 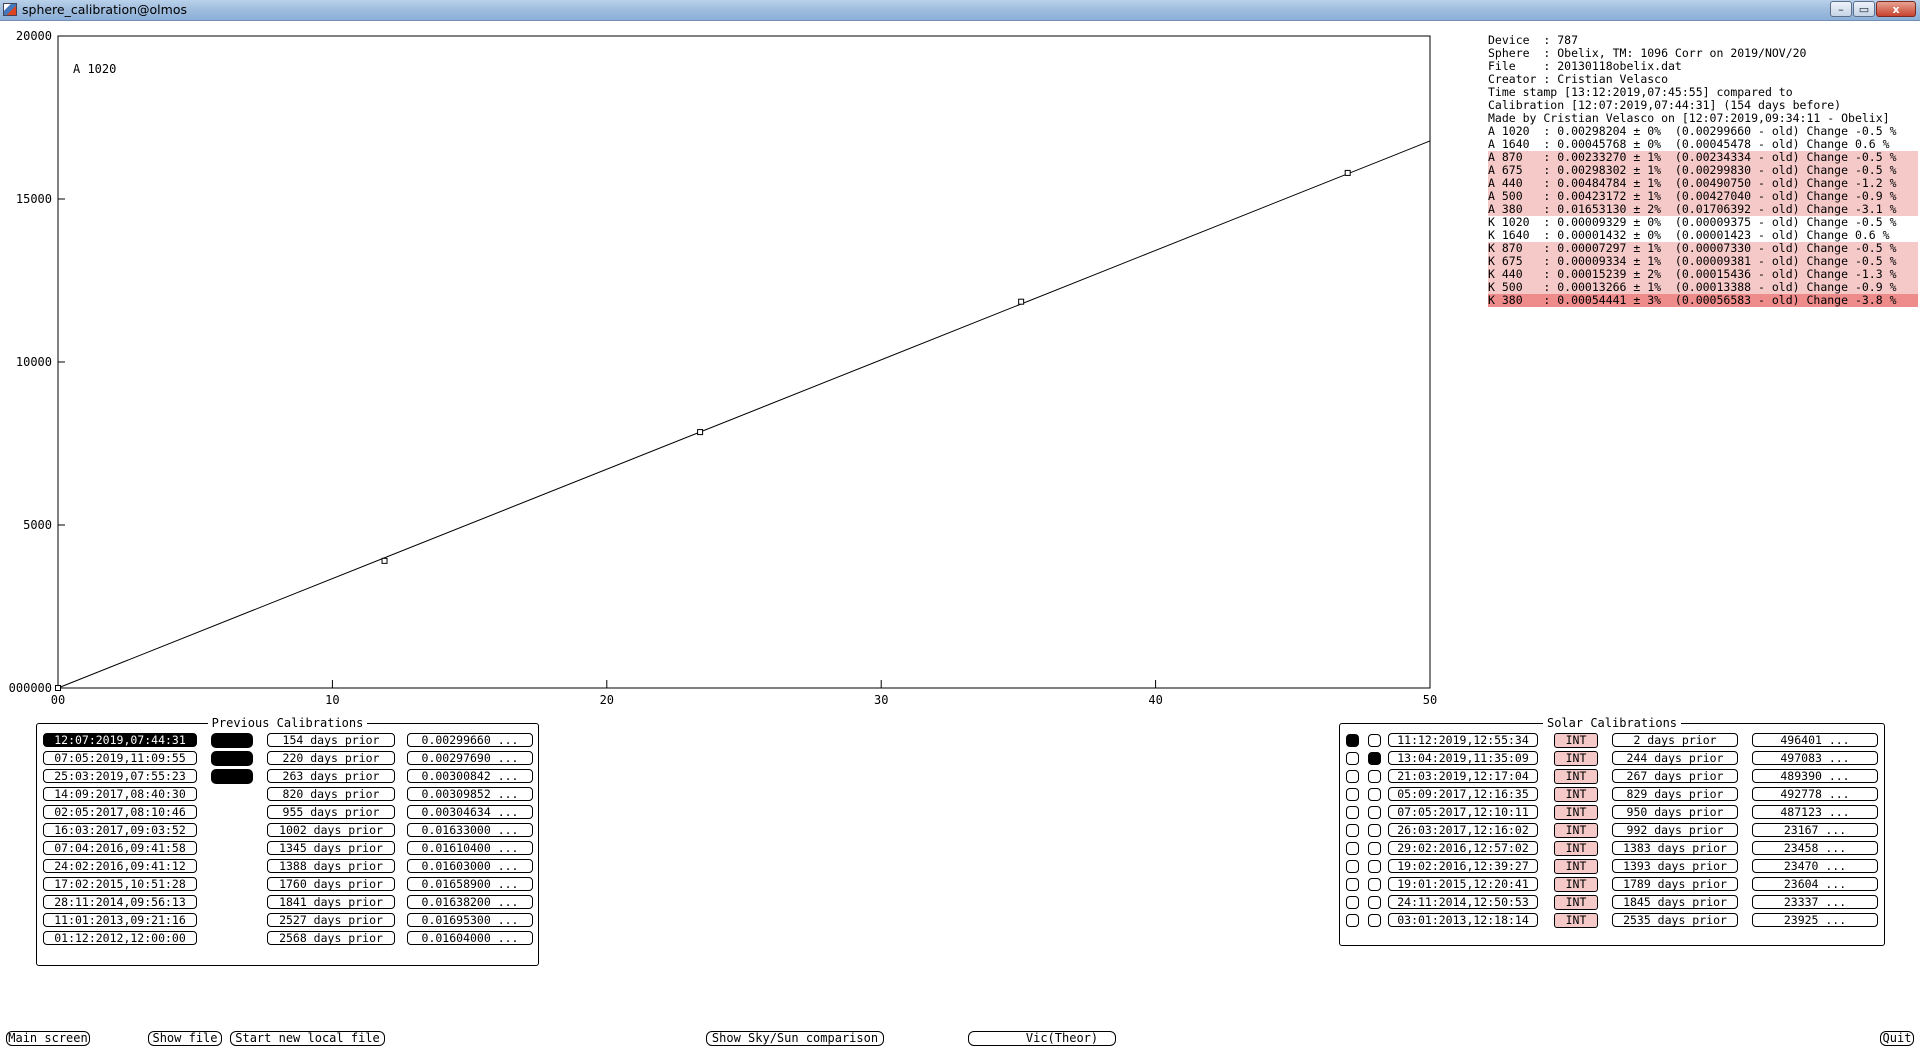 What do you see at coordinates (331, 812) in the screenshot?
I see `previous-calibration-age-button: 955 days prior` at bounding box center [331, 812].